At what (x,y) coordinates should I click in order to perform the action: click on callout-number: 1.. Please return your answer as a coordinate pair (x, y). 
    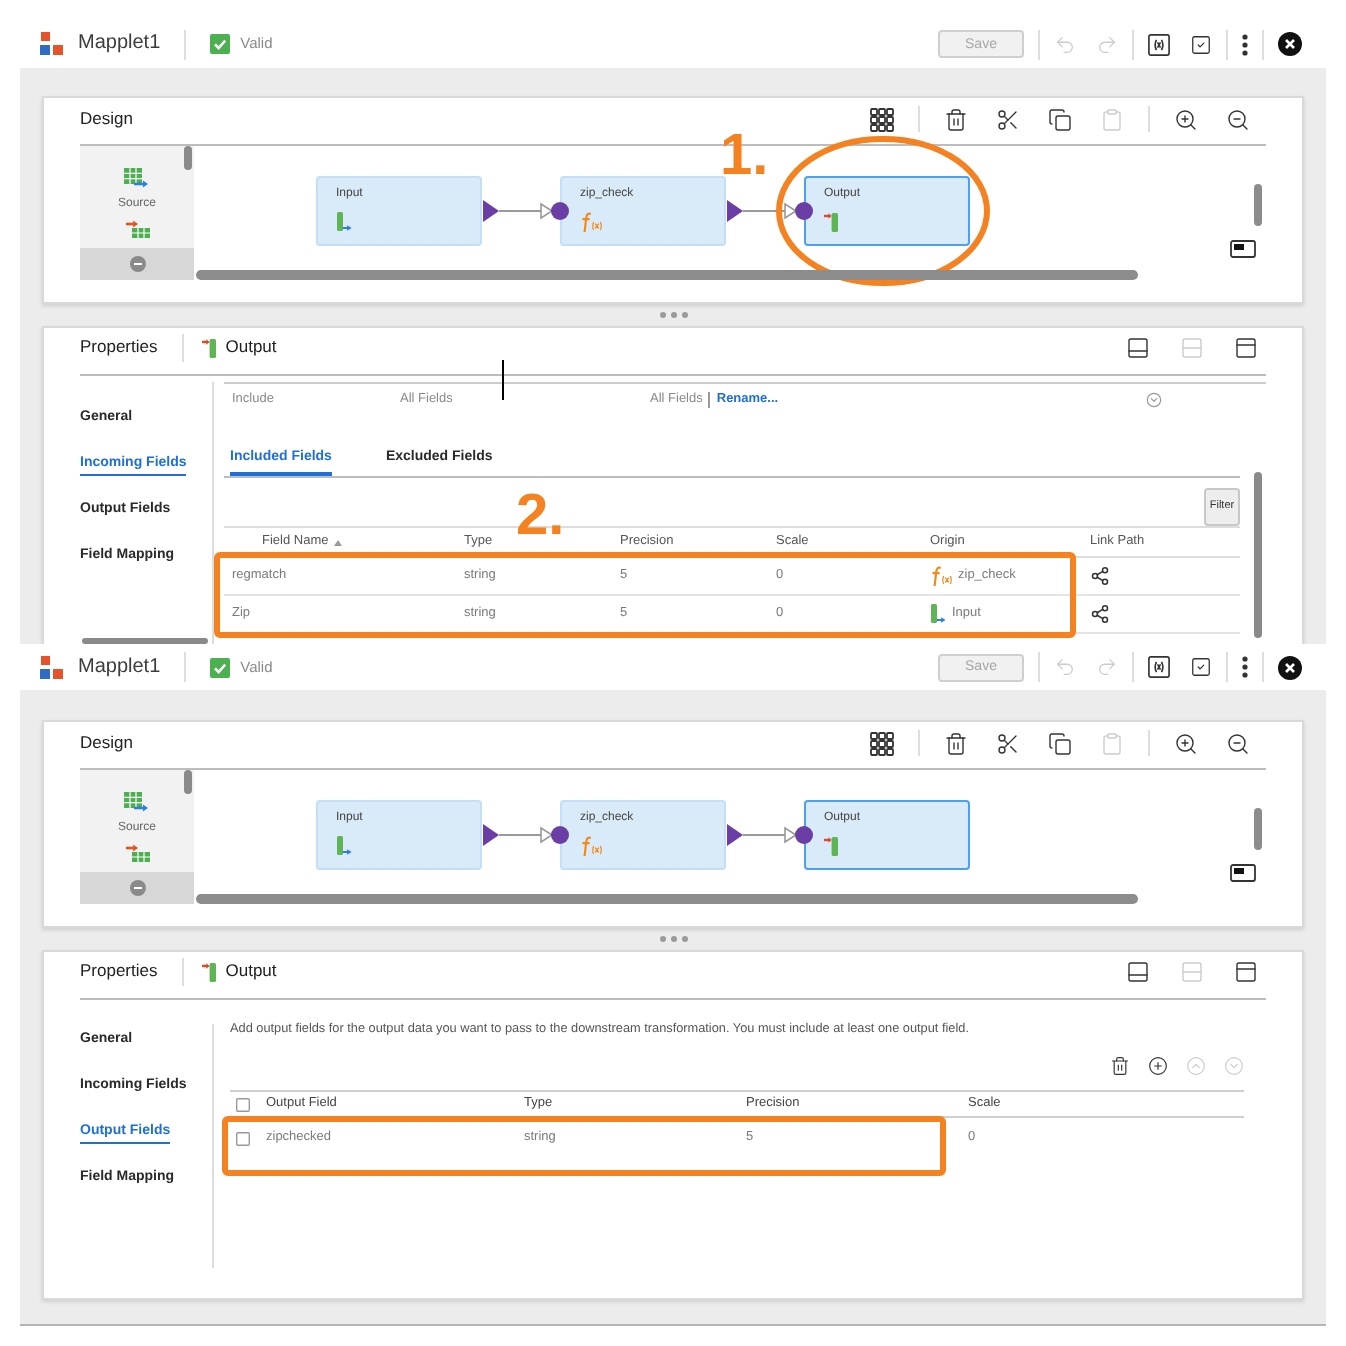
    Looking at the image, I should click on (744, 157).